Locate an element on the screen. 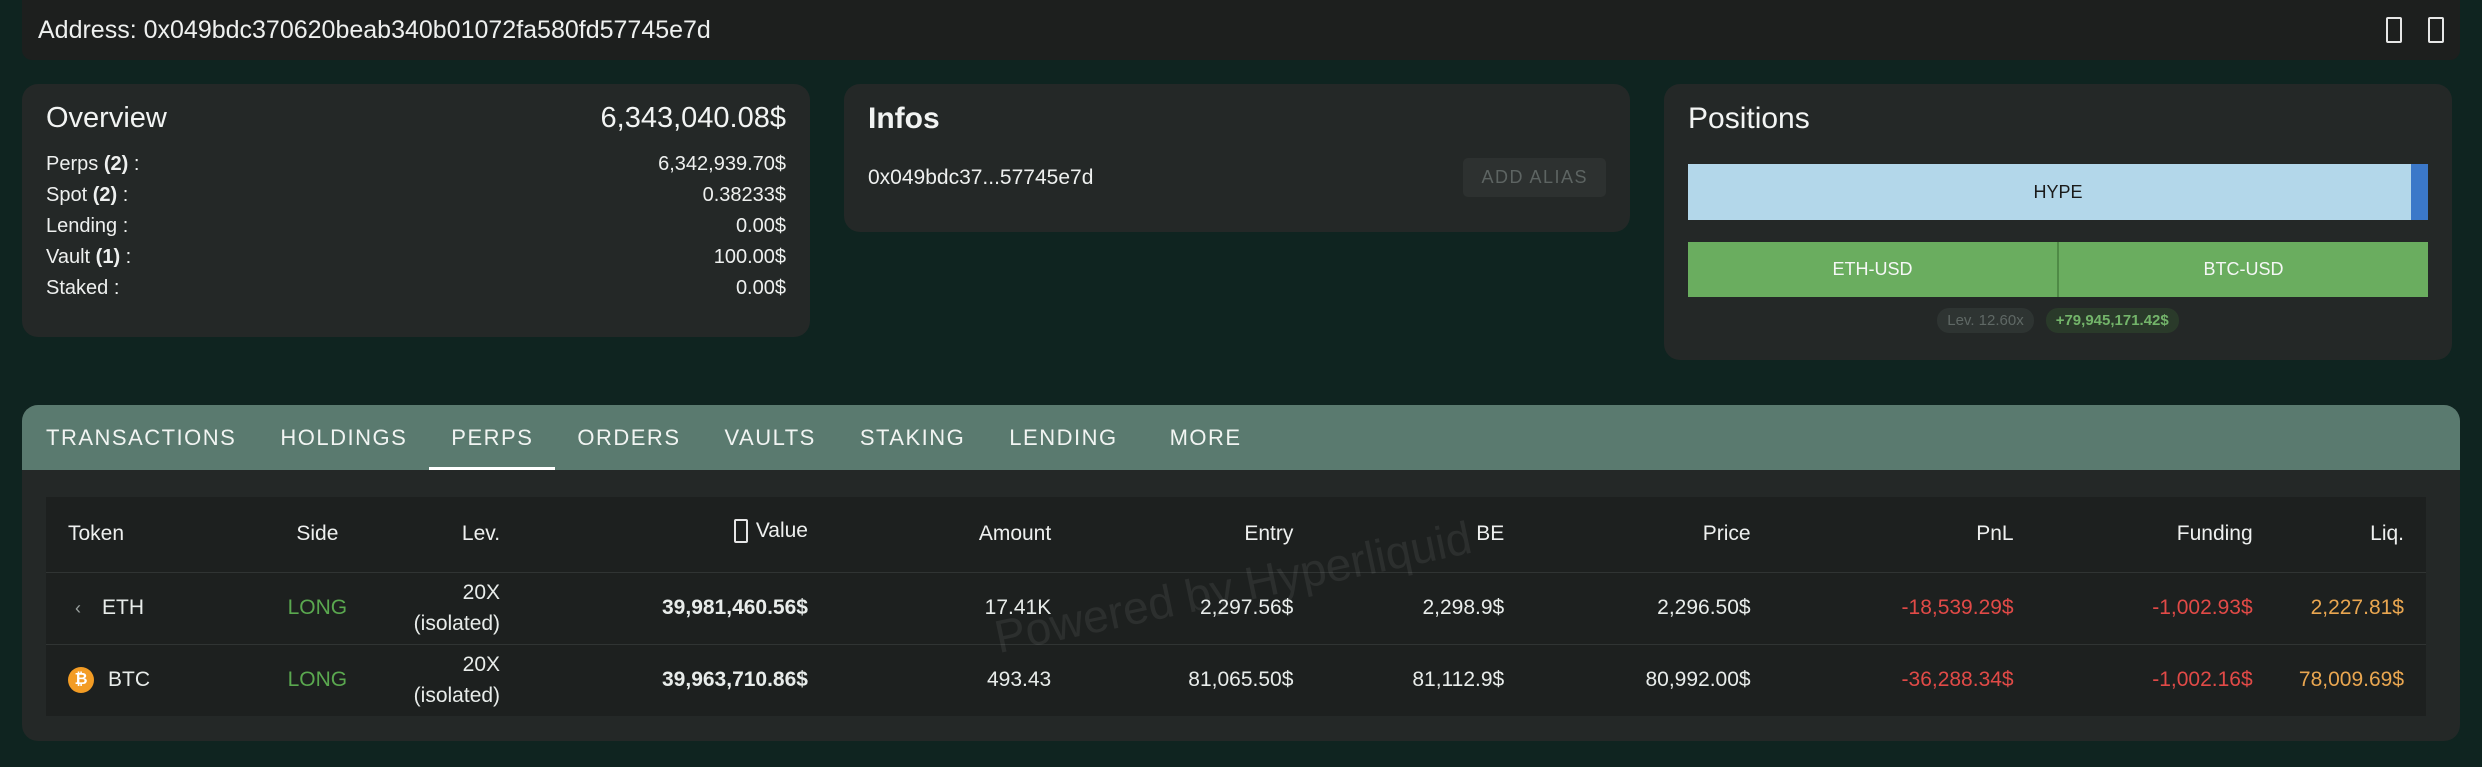 The image size is (2482, 767). overview-row-spot: Spot (2) : 0.38233$ is located at coordinates (416, 195).